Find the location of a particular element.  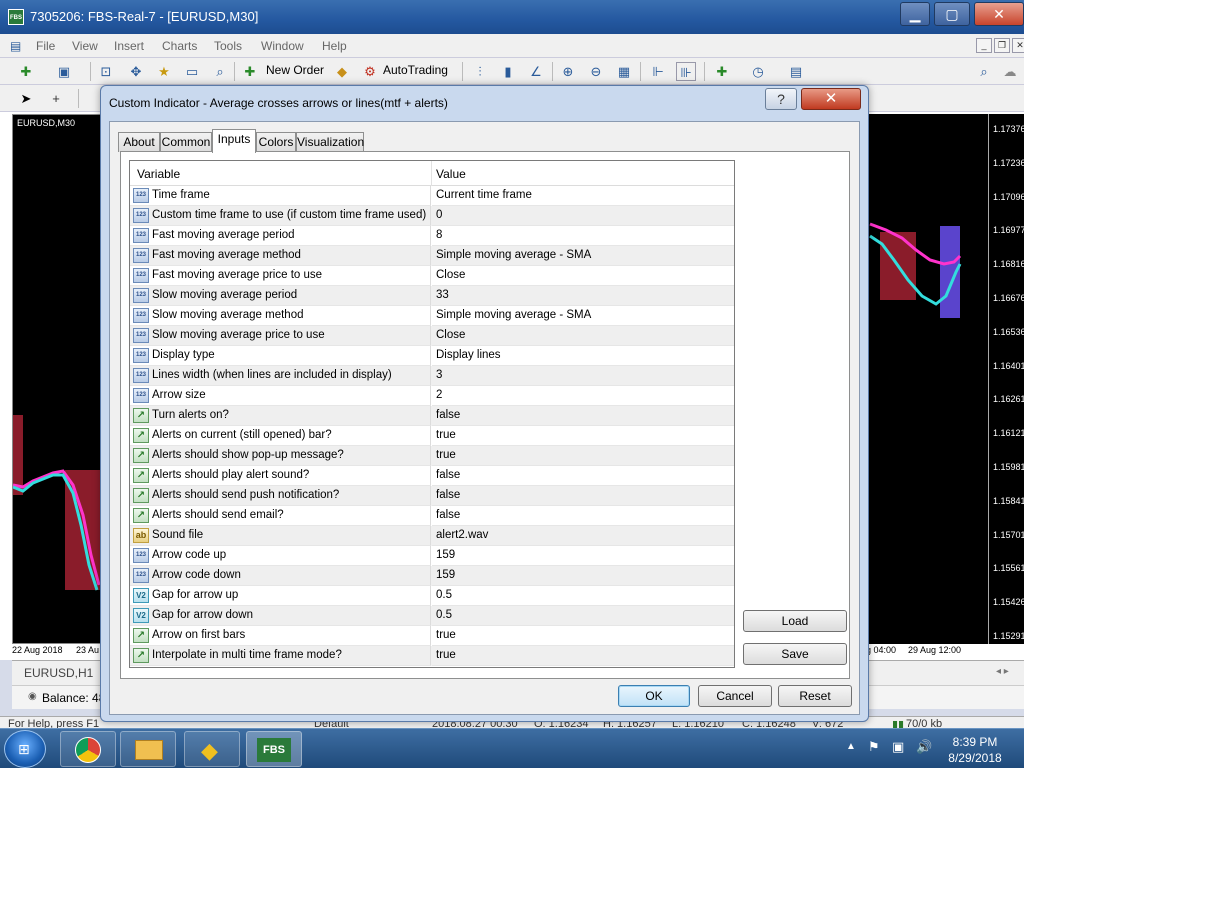

cursor-icon: ➤ is located at coordinates (26, 98).